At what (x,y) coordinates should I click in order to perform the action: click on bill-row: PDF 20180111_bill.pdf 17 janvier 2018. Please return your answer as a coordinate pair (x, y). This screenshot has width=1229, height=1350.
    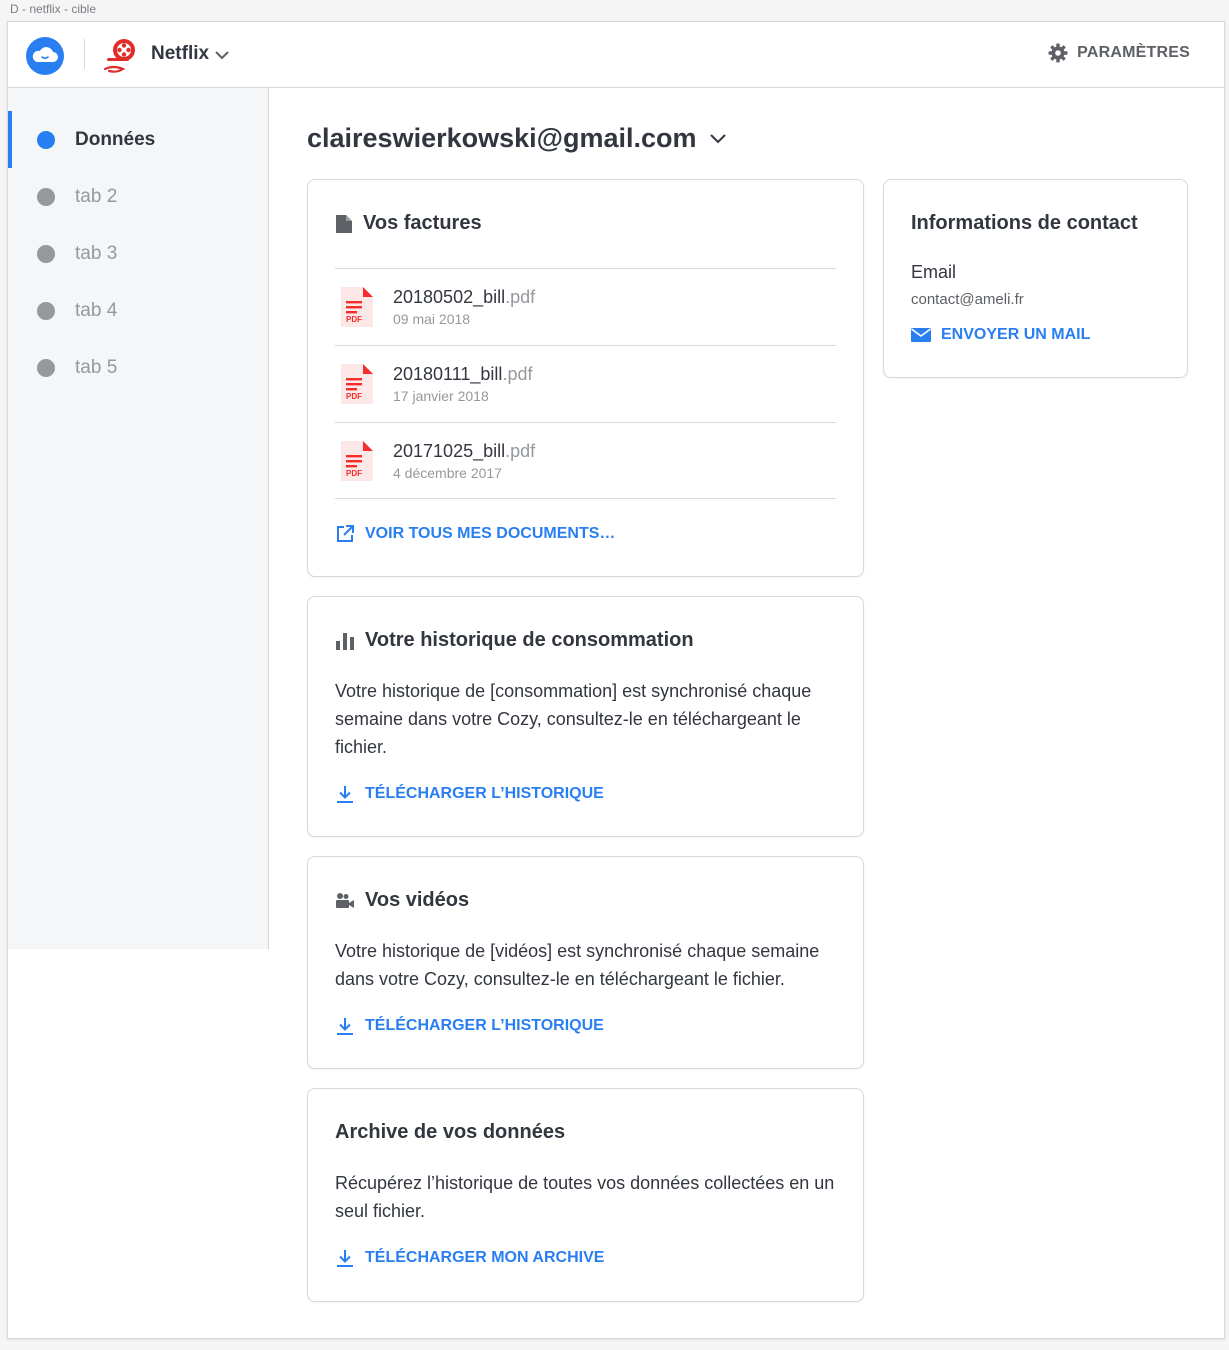
    Looking at the image, I should click on (585, 383).